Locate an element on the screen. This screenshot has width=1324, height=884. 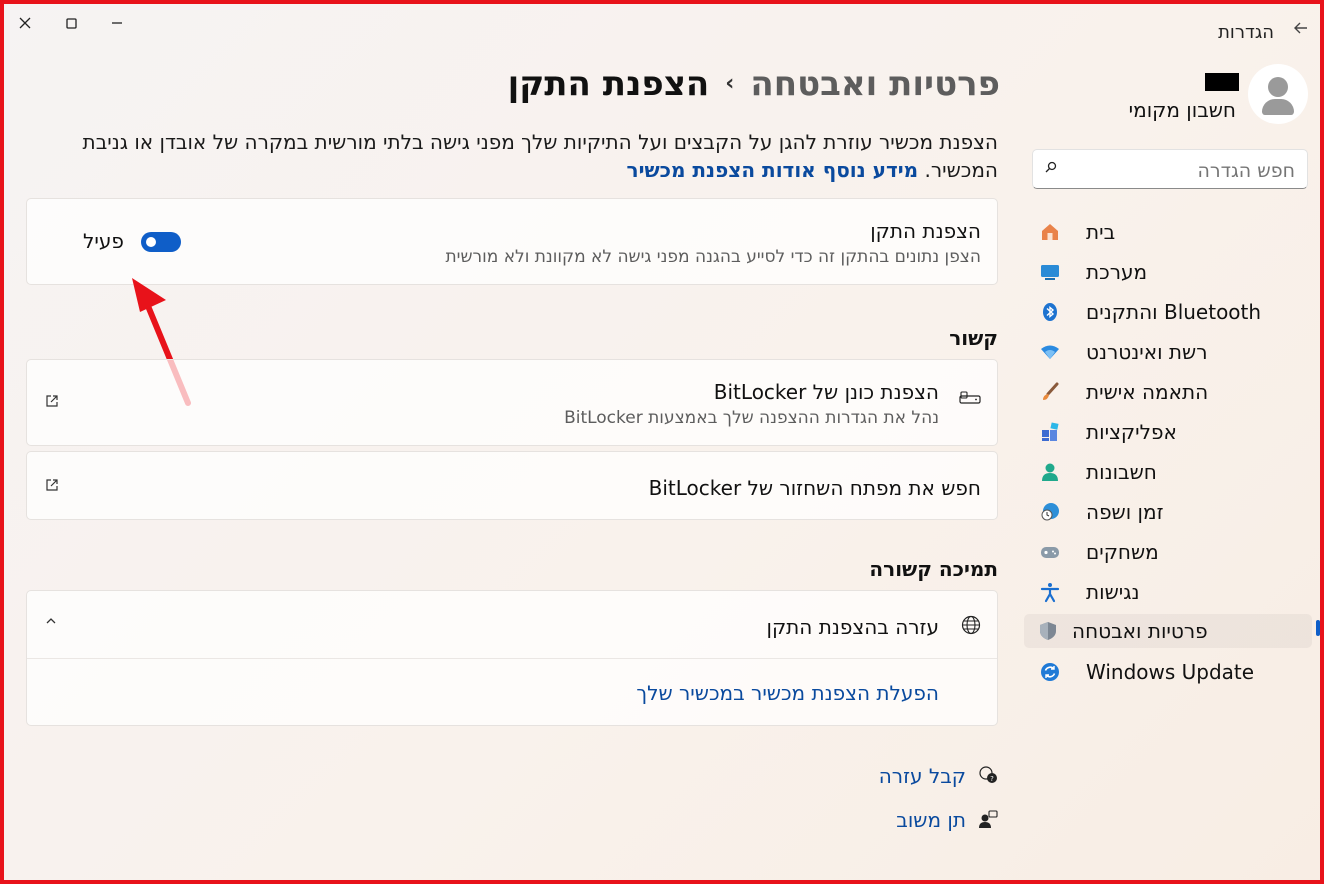
search-icon is located at coordinates (1051, 169).